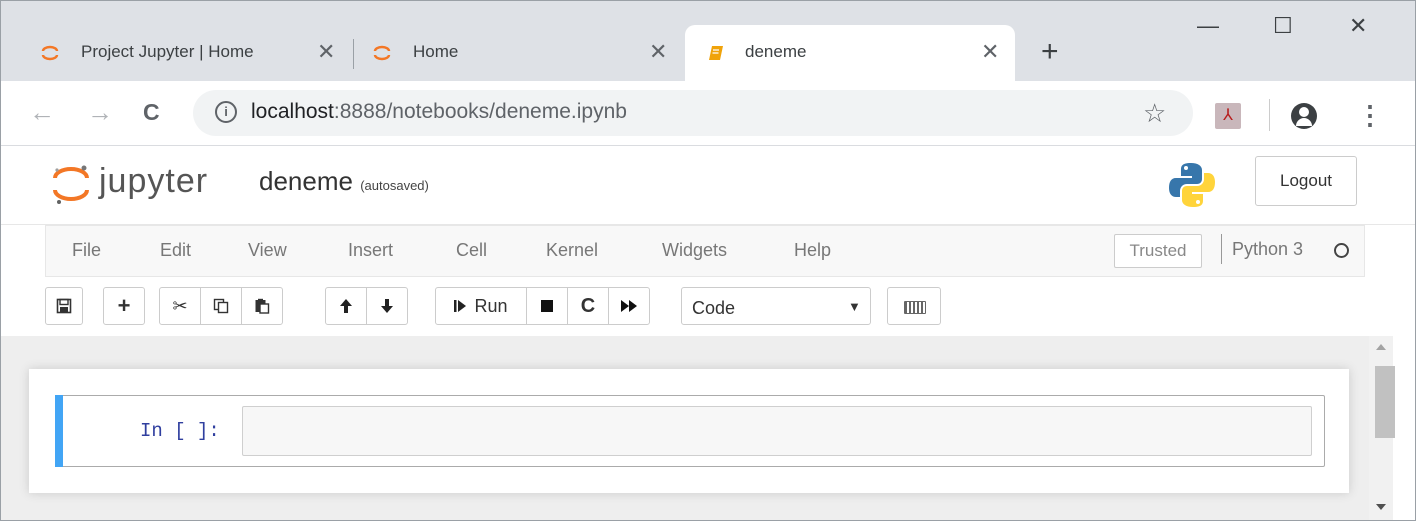 The image size is (1416, 521). Describe the element at coordinates (292, 111) in the screenshot. I see `url-host: localhost` at that location.